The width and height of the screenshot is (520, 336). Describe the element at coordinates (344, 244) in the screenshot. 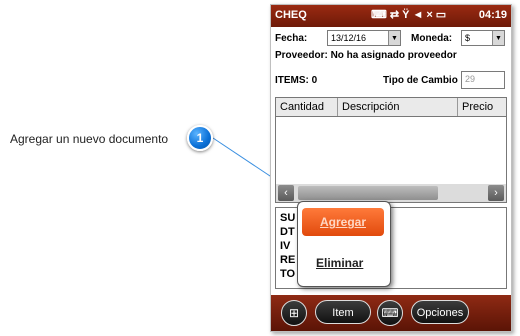

I see `context-menu: Agregar Eliminar` at that location.